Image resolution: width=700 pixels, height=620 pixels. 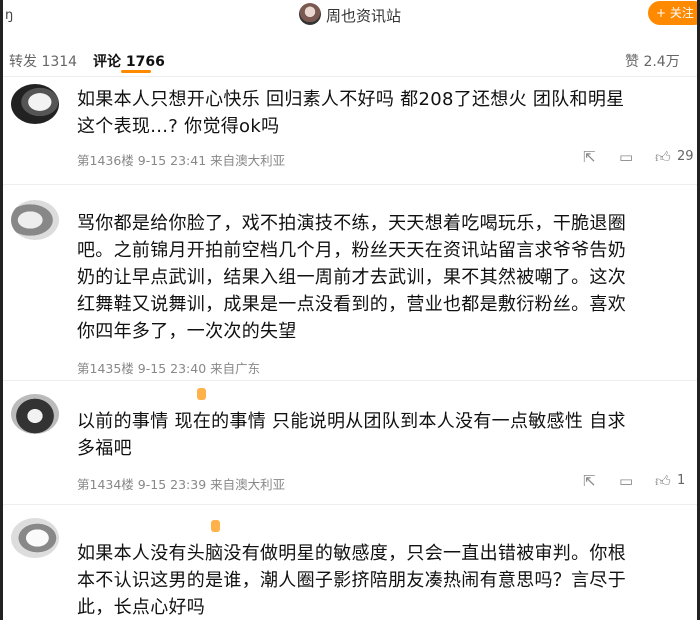 I want to click on account-name: 周也资讯站, so click(x=363, y=15).